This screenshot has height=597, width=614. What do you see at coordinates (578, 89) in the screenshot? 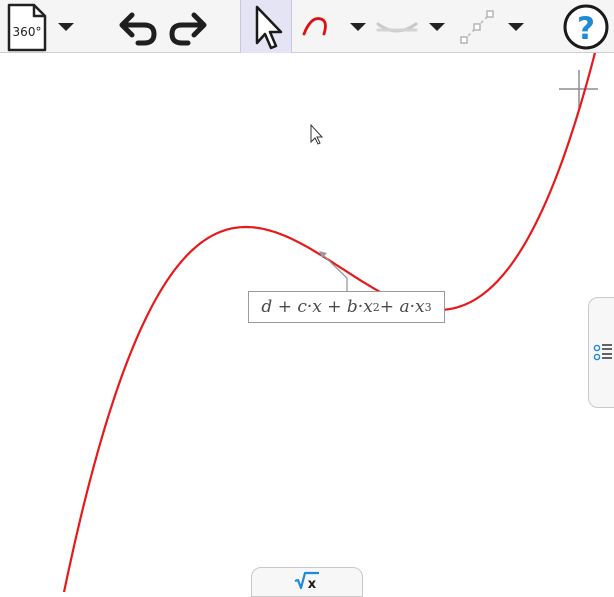
I see `crosshair-icon` at bounding box center [578, 89].